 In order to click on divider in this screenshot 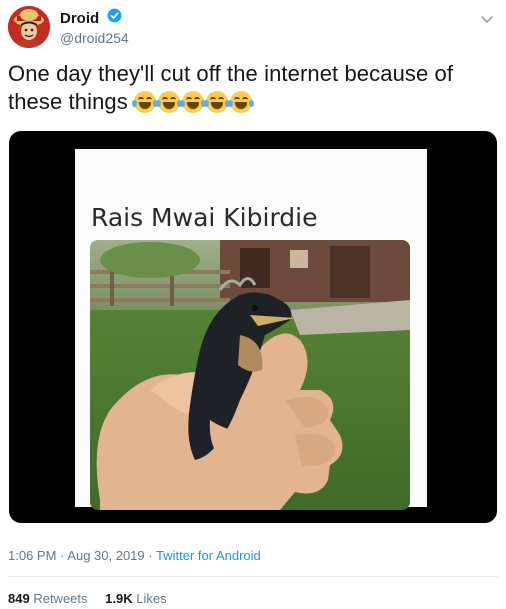, I will do `click(253, 576)`.